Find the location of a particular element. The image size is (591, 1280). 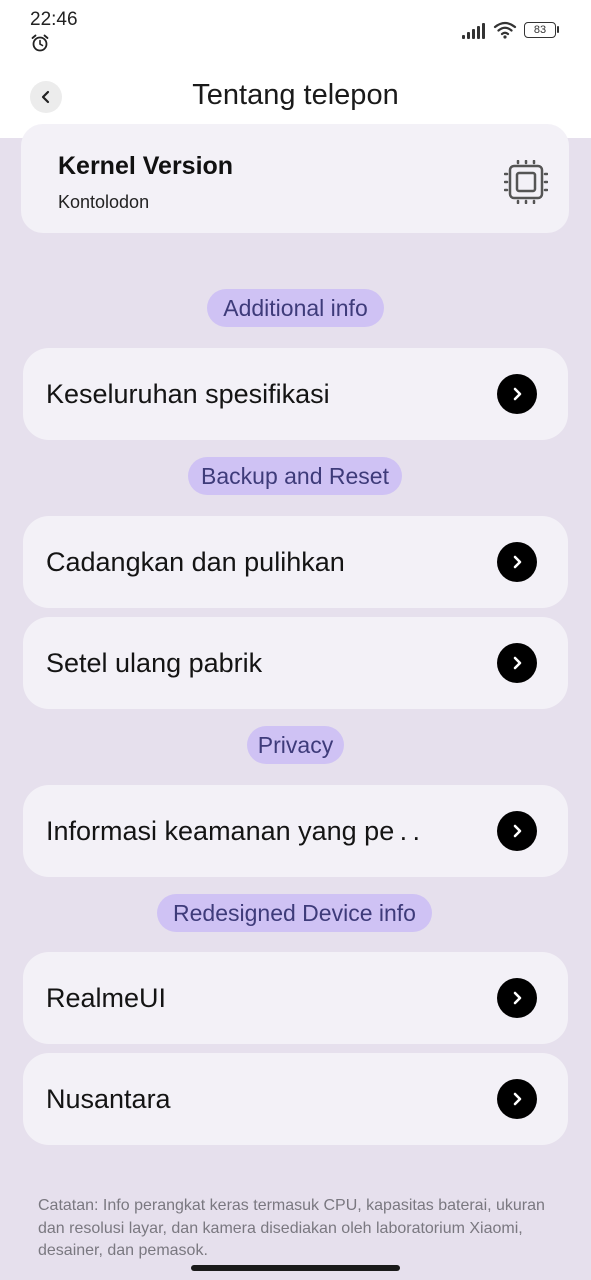

home-indicator is located at coordinates (295, 1268).